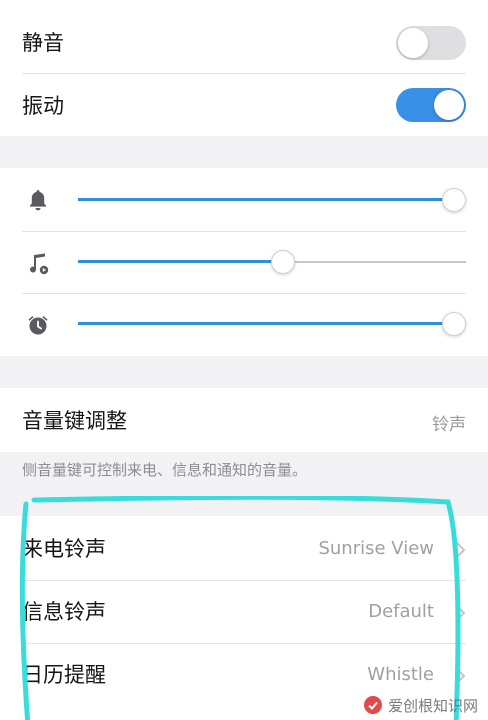 The image size is (488, 720). Describe the element at coordinates (64, 612) in the screenshot. I see `ringtone-label: 信息铃声` at that location.